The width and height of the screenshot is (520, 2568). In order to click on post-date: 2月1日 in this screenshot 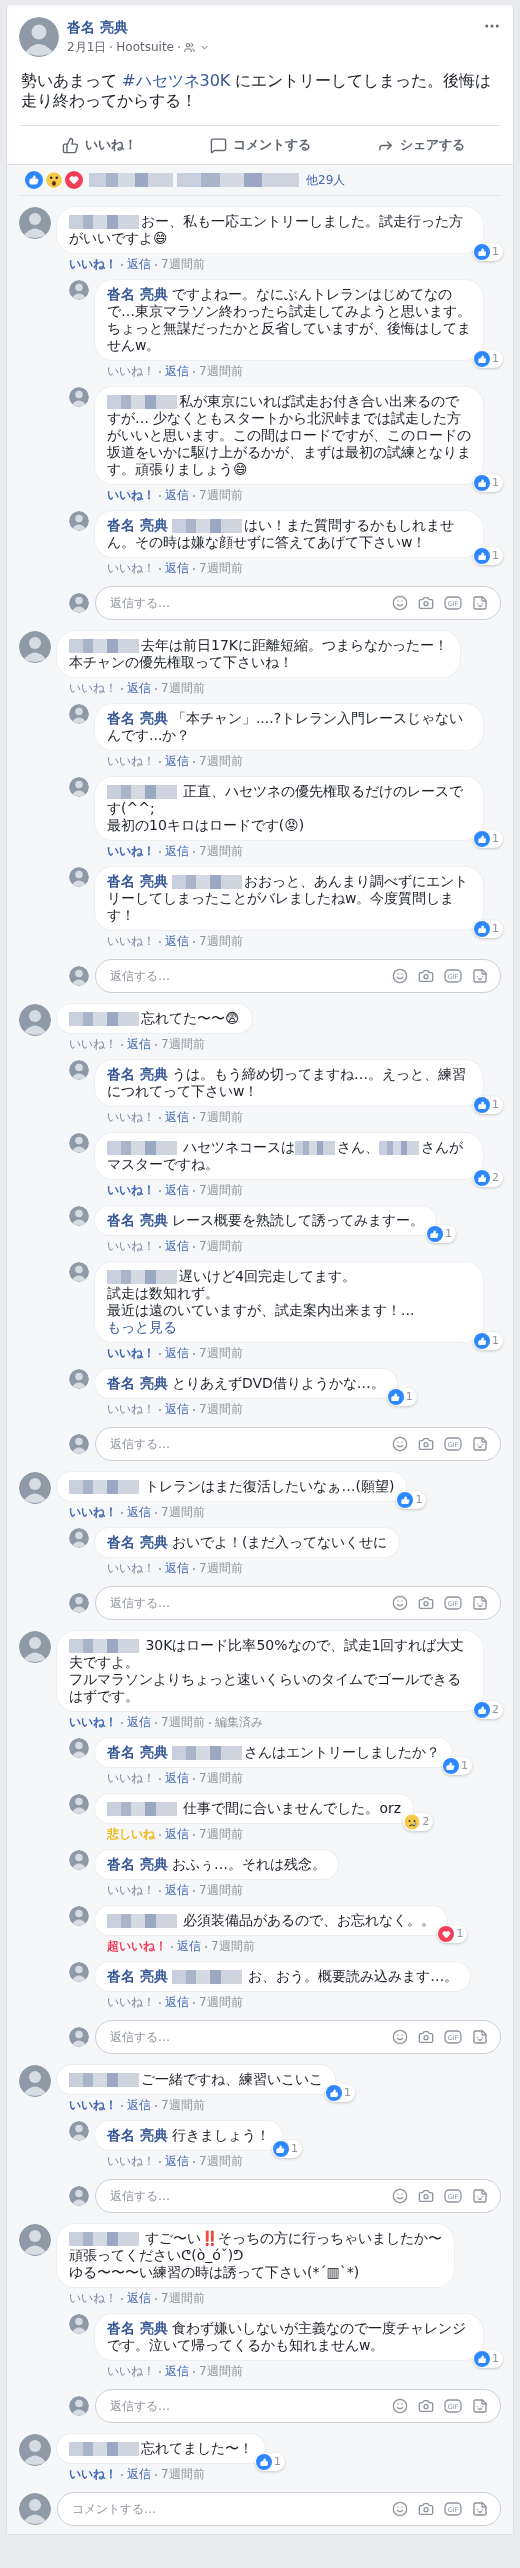, I will do `click(87, 47)`.